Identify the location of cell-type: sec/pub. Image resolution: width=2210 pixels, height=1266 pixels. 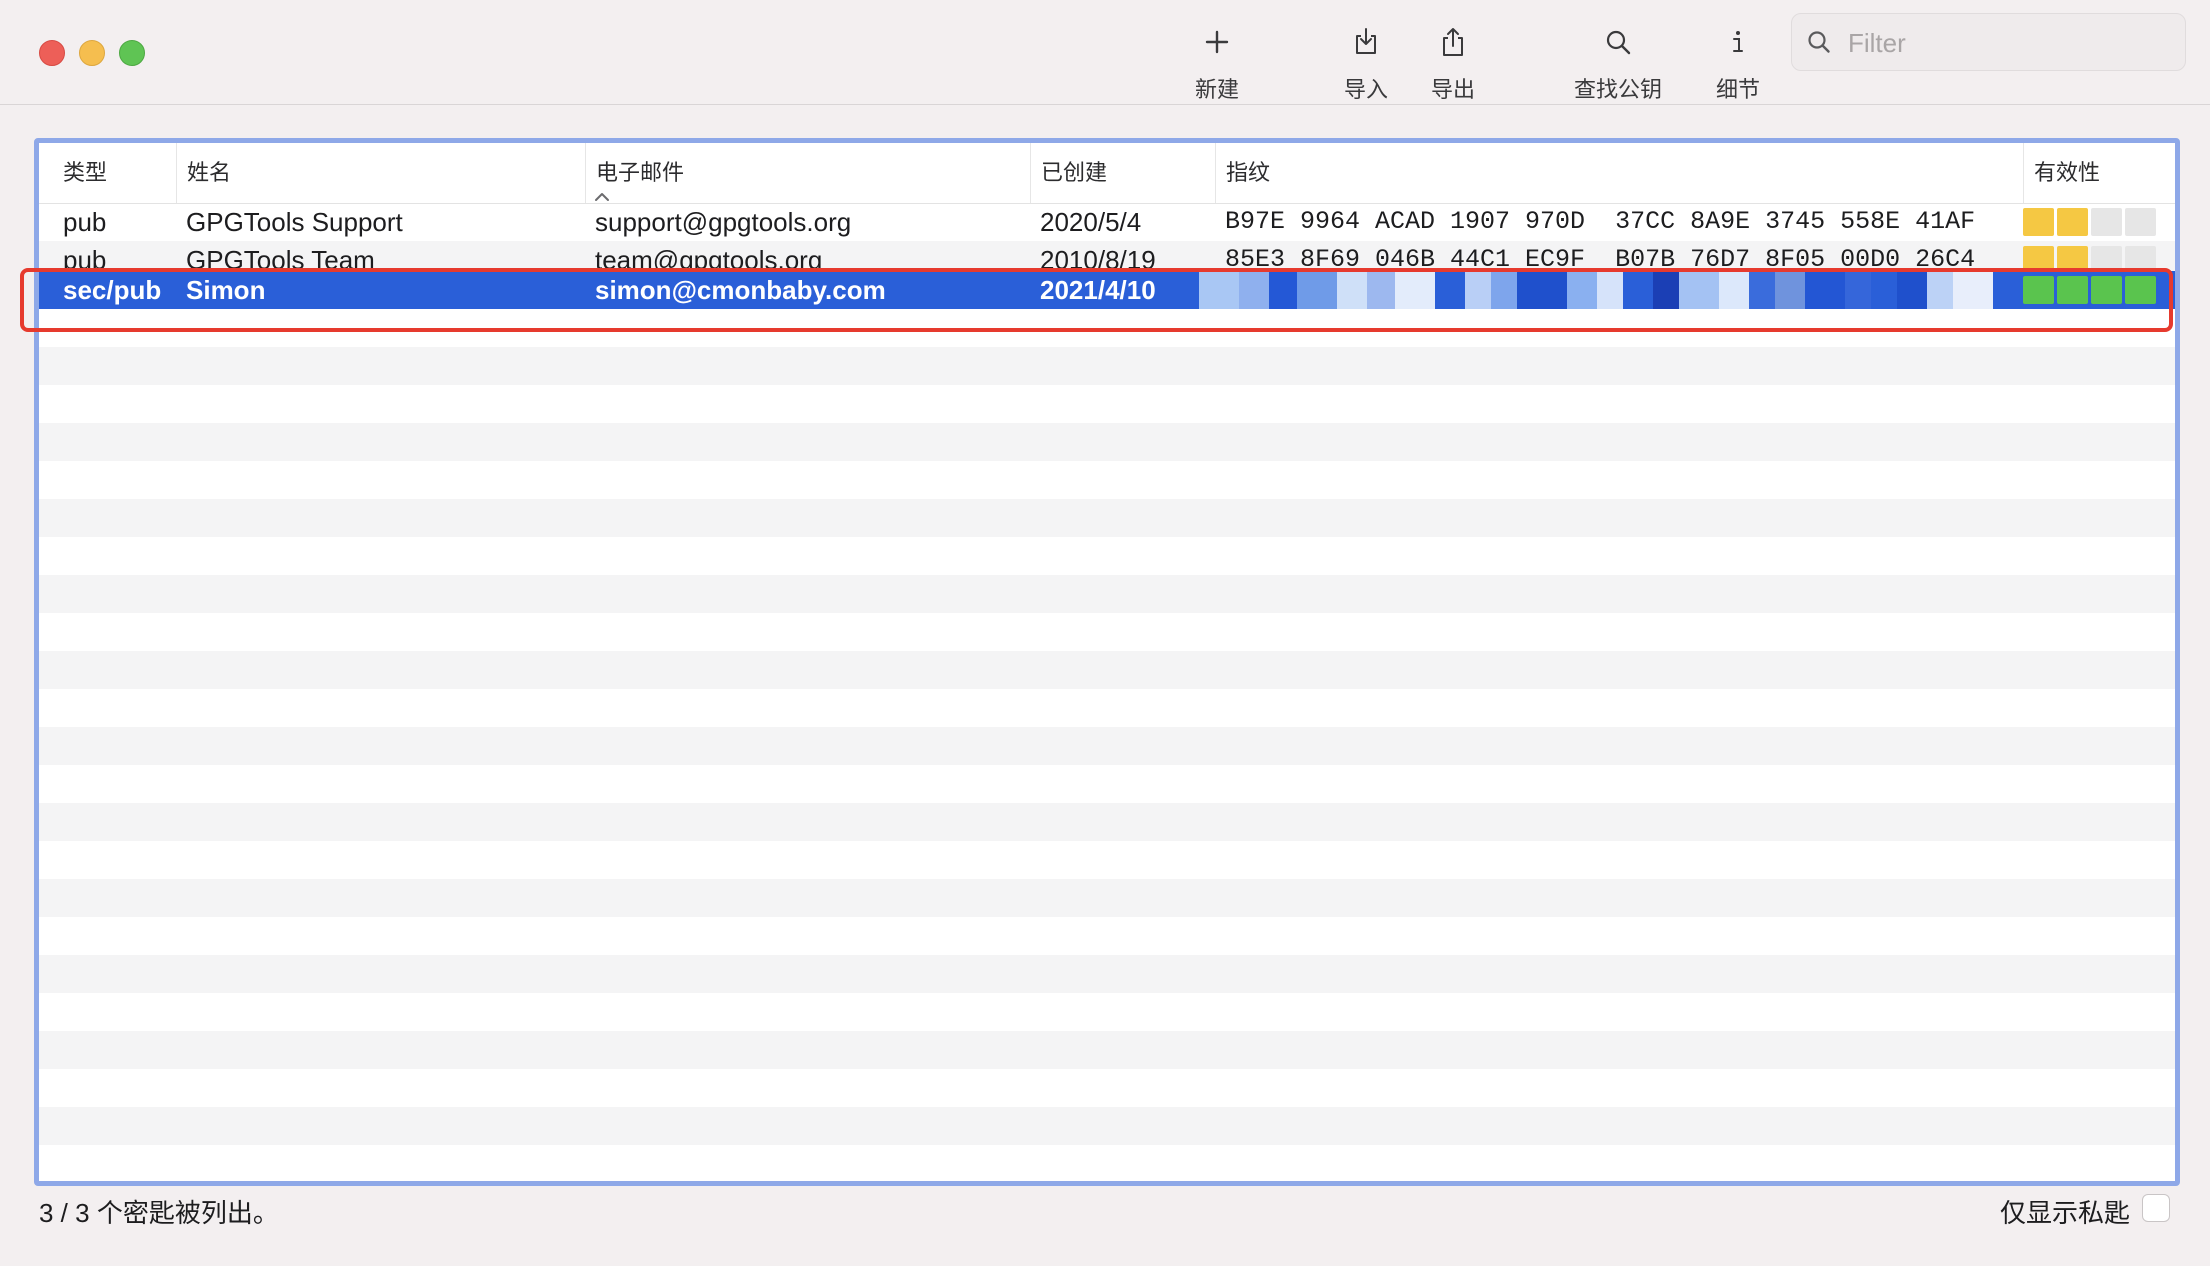
(112, 290).